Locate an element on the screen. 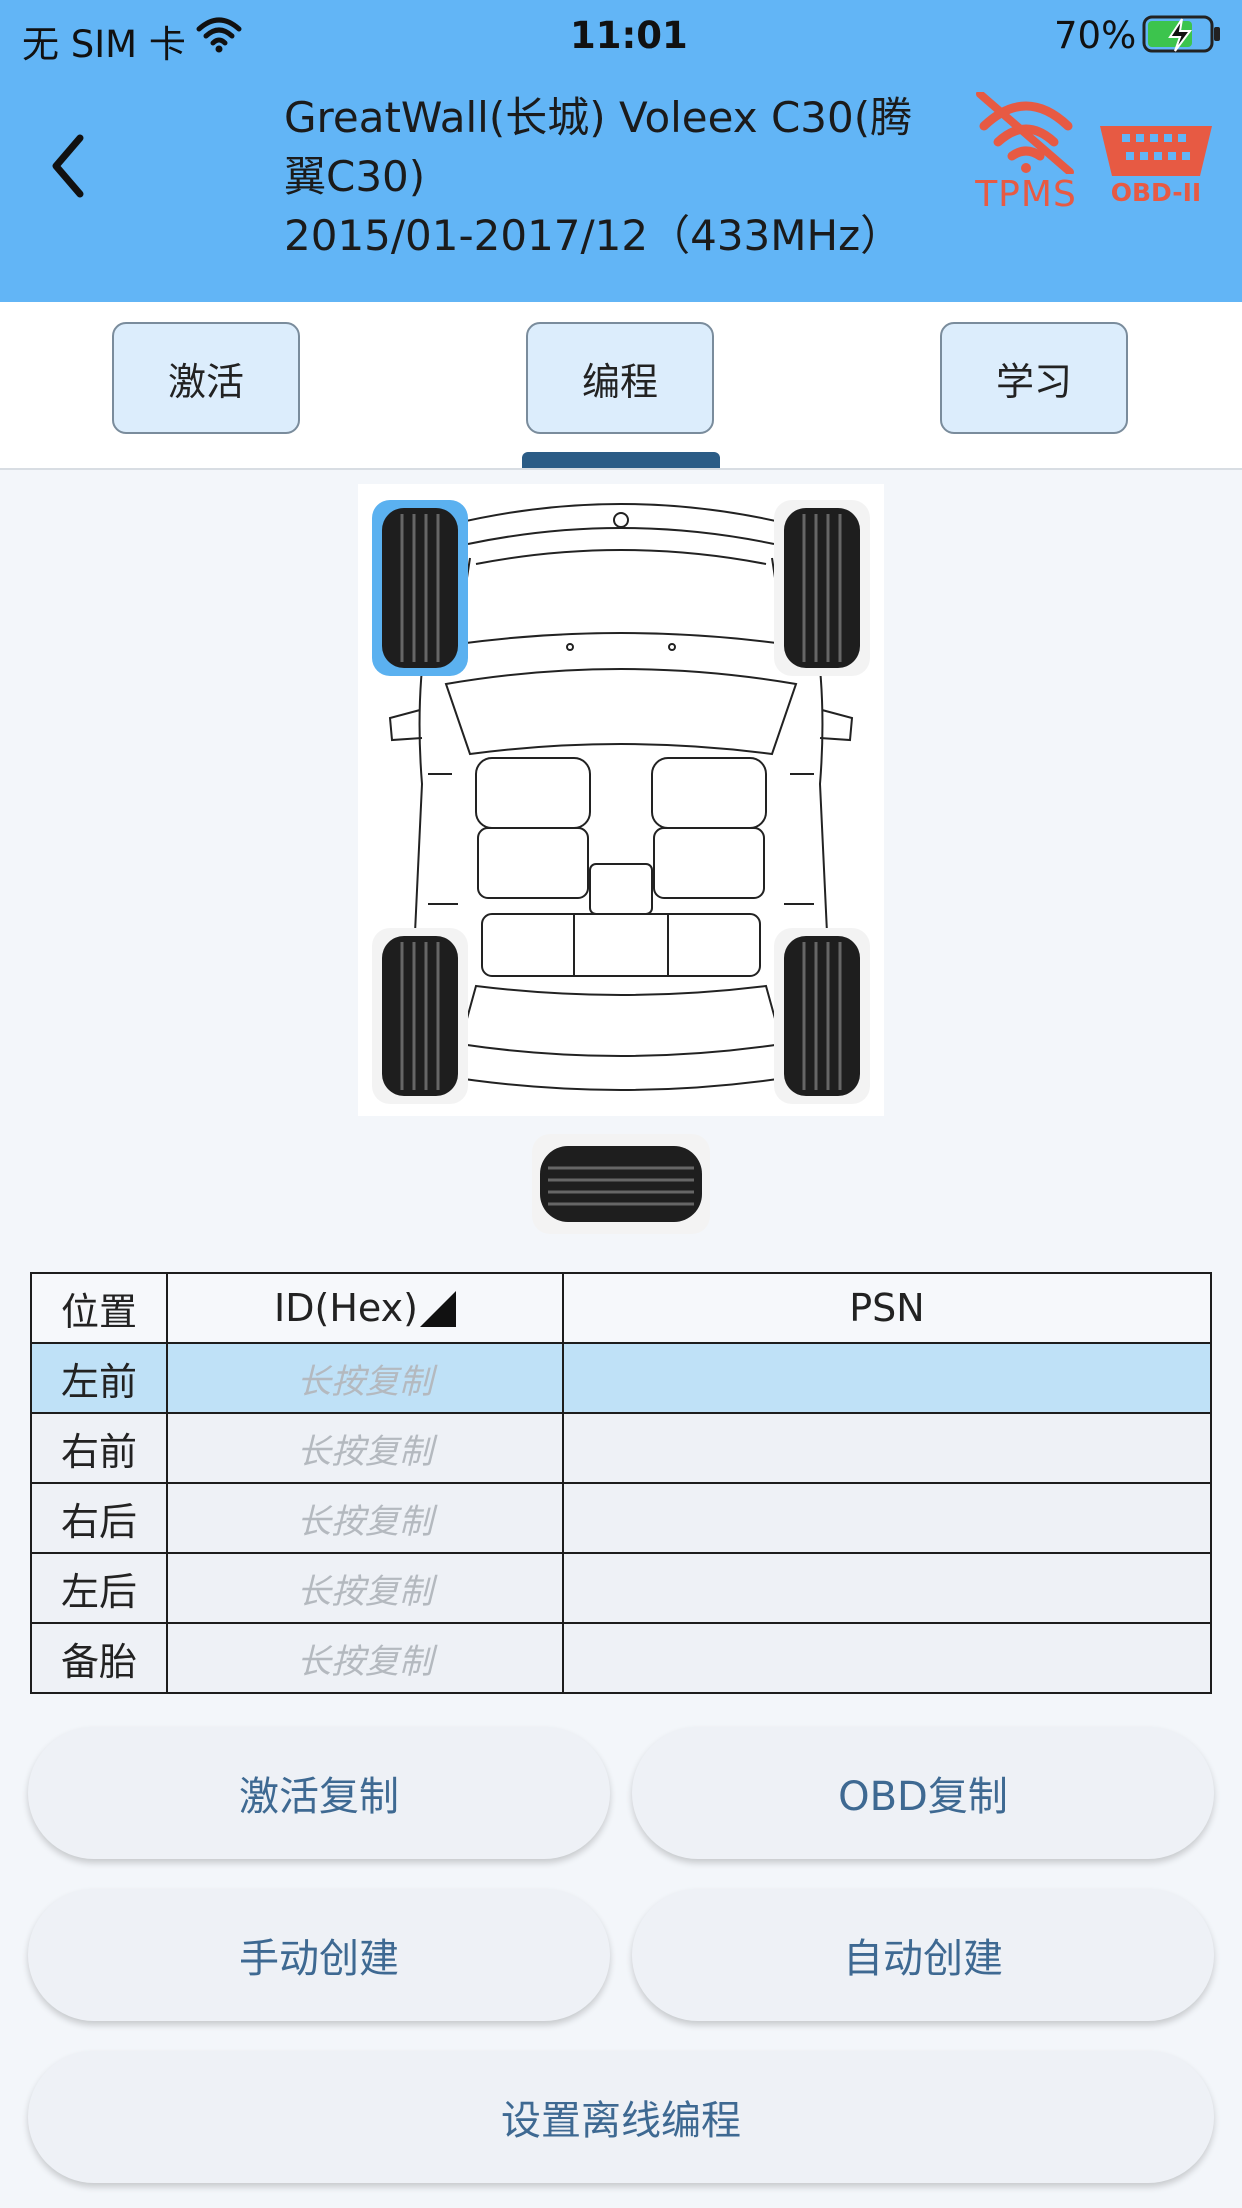  back-button is located at coordinates (74, 170).